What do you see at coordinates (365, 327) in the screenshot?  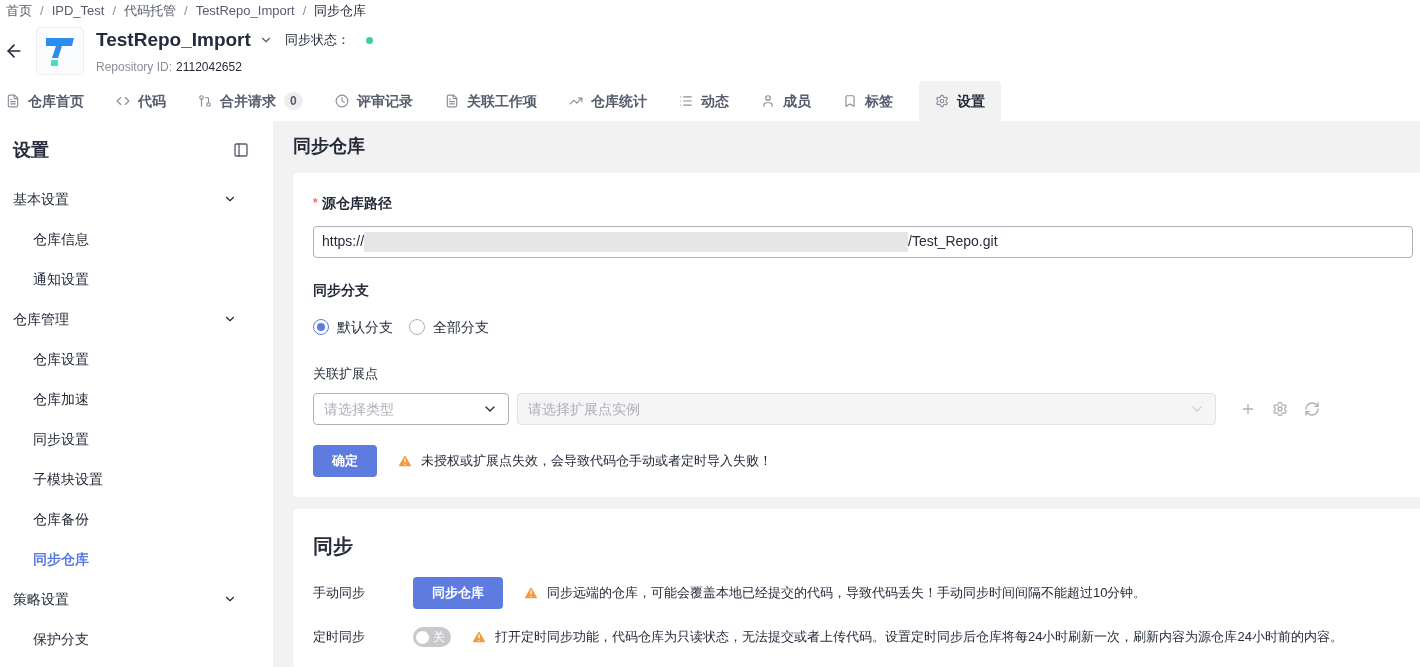 I see `radio-label: 默认分支` at bounding box center [365, 327].